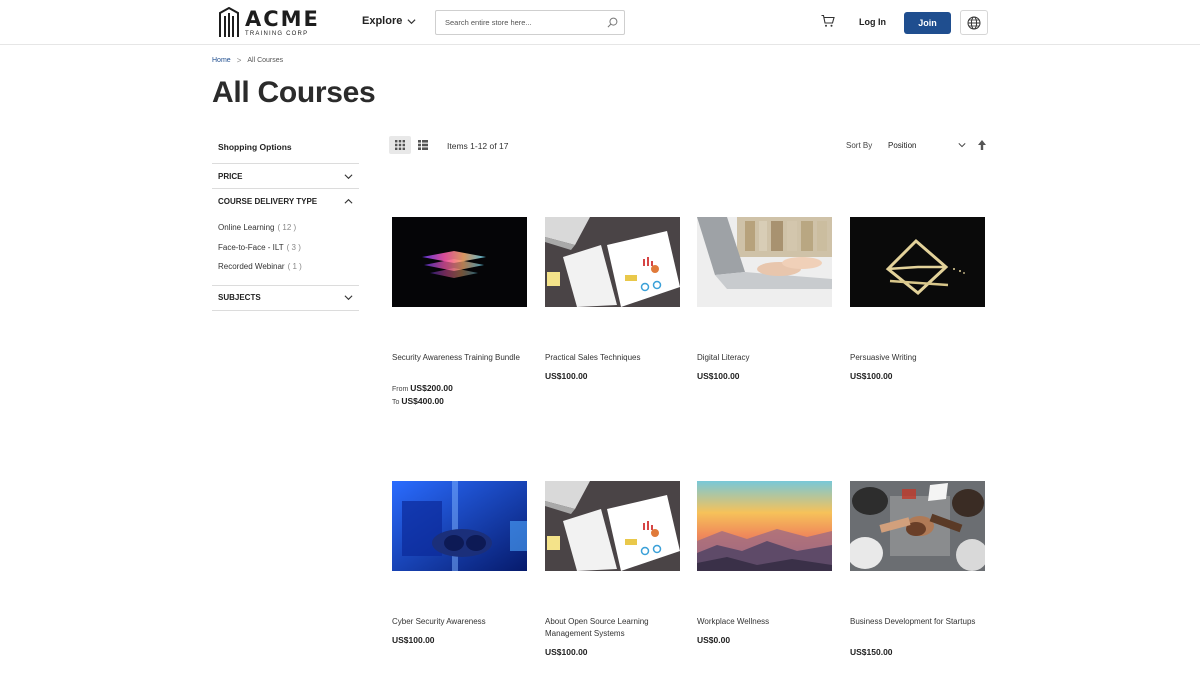  I want to click on logo-sub-text: TRAINING CORP, so click(277, 34).